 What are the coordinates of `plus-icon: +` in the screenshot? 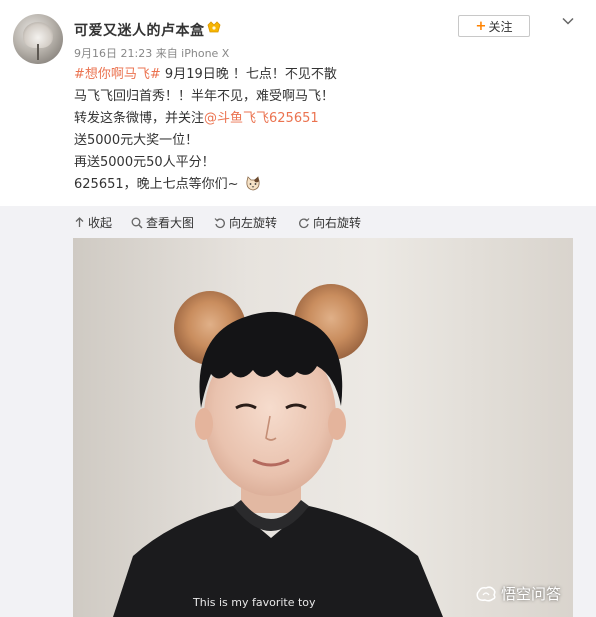 It's located at (481, 26).